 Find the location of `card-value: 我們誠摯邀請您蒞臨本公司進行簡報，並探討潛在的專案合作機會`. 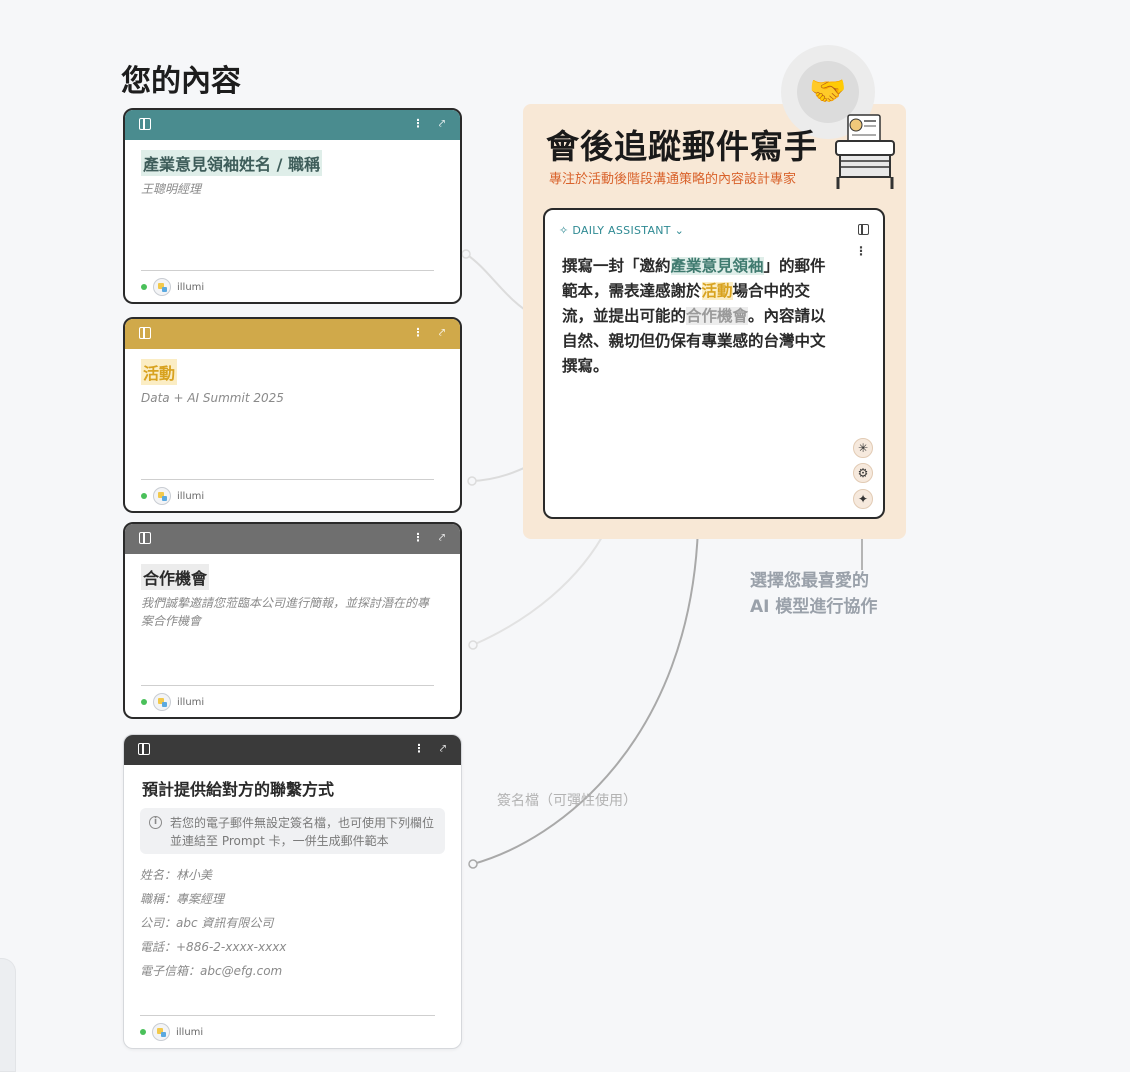

card-value: 我們誠摯邀請您蒞臨本公司進行簡報，並探討潛在的專案合作機會 is located at coordinates (289, 612).